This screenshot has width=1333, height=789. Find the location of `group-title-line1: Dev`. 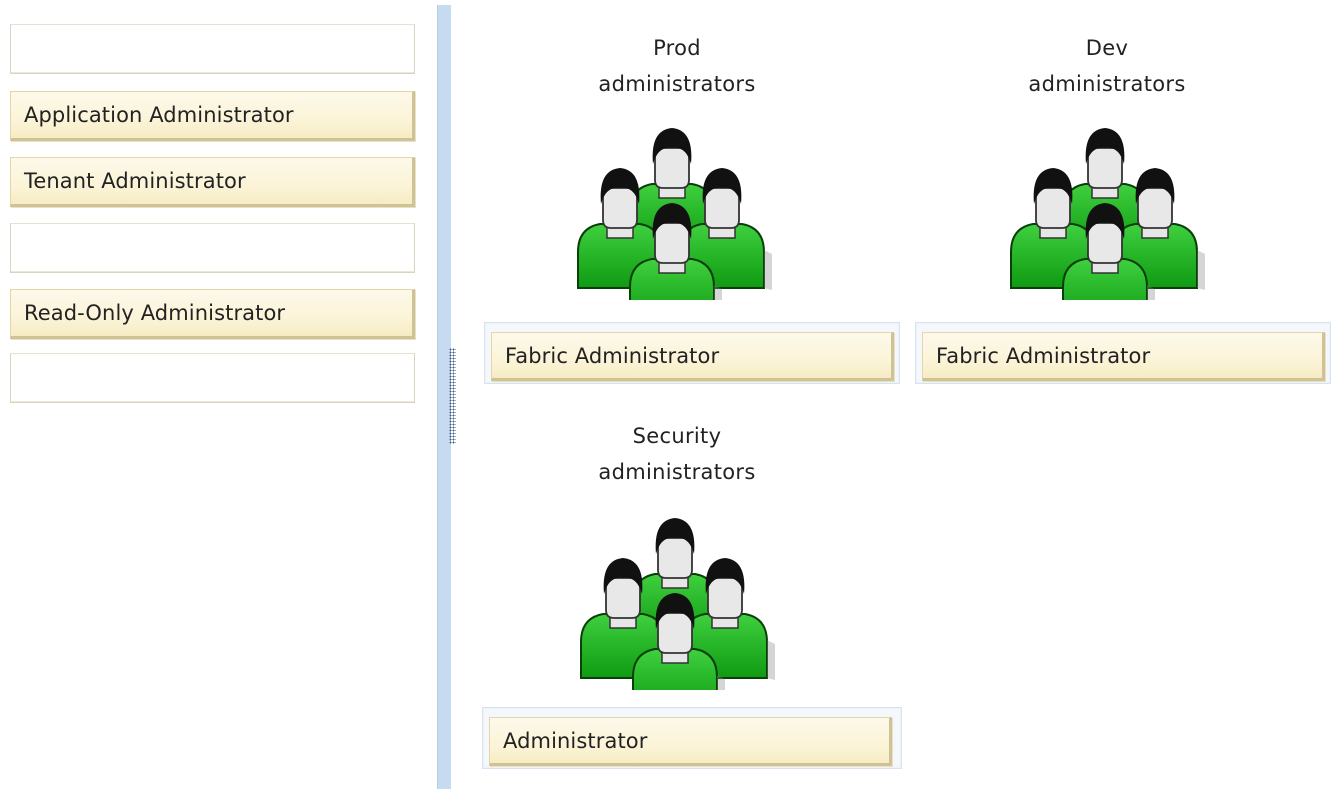

group-title-line1: Dev is located at coordinates (1107, 48).